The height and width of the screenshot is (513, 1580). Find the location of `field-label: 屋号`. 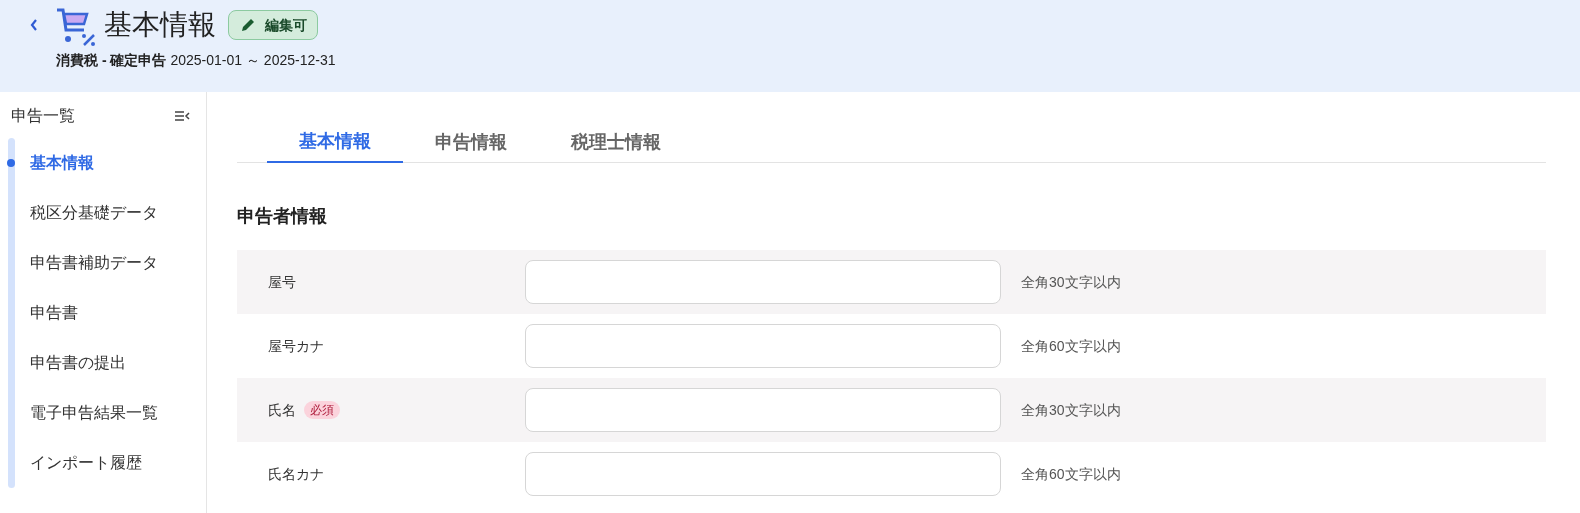

field-label: 屋号 is located at coordinates (282, 282).